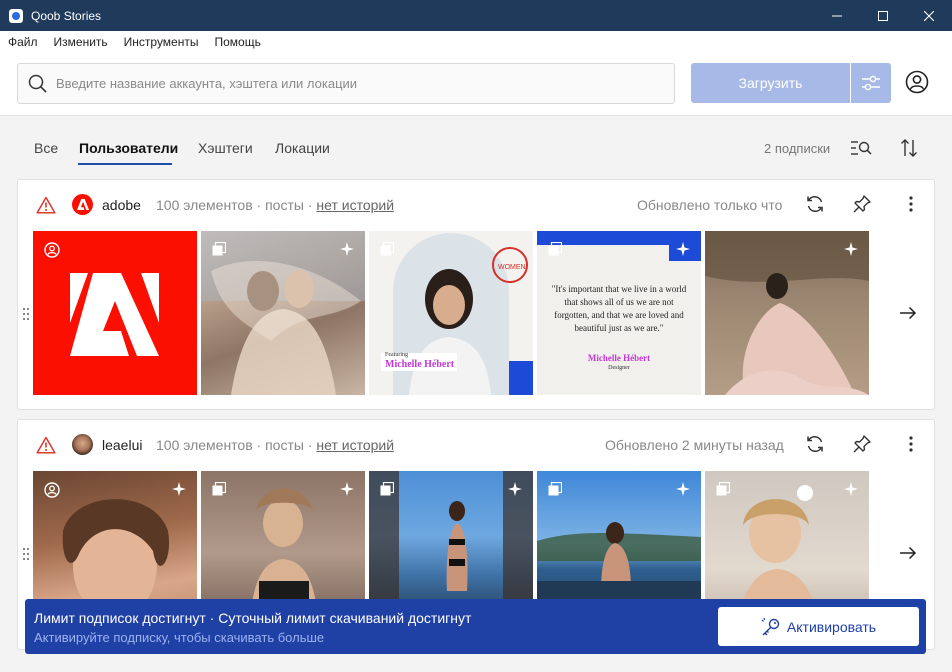  Describe the element at coordinates (476, 15) in the screenshot. I see `title-bar: Qoob Stories` at that location.